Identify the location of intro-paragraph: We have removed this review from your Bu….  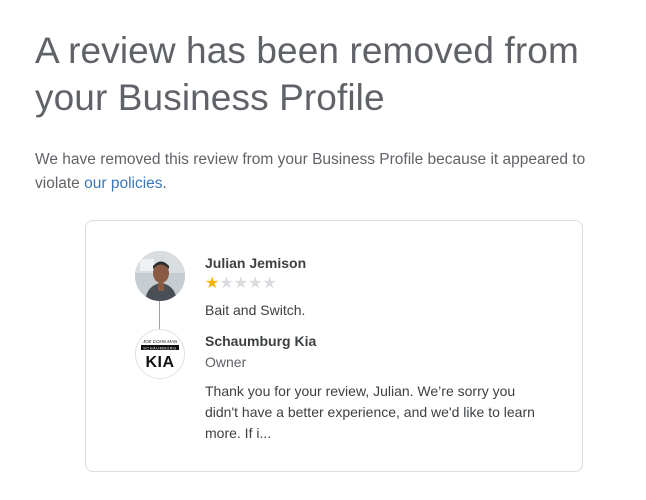
(325, 172).